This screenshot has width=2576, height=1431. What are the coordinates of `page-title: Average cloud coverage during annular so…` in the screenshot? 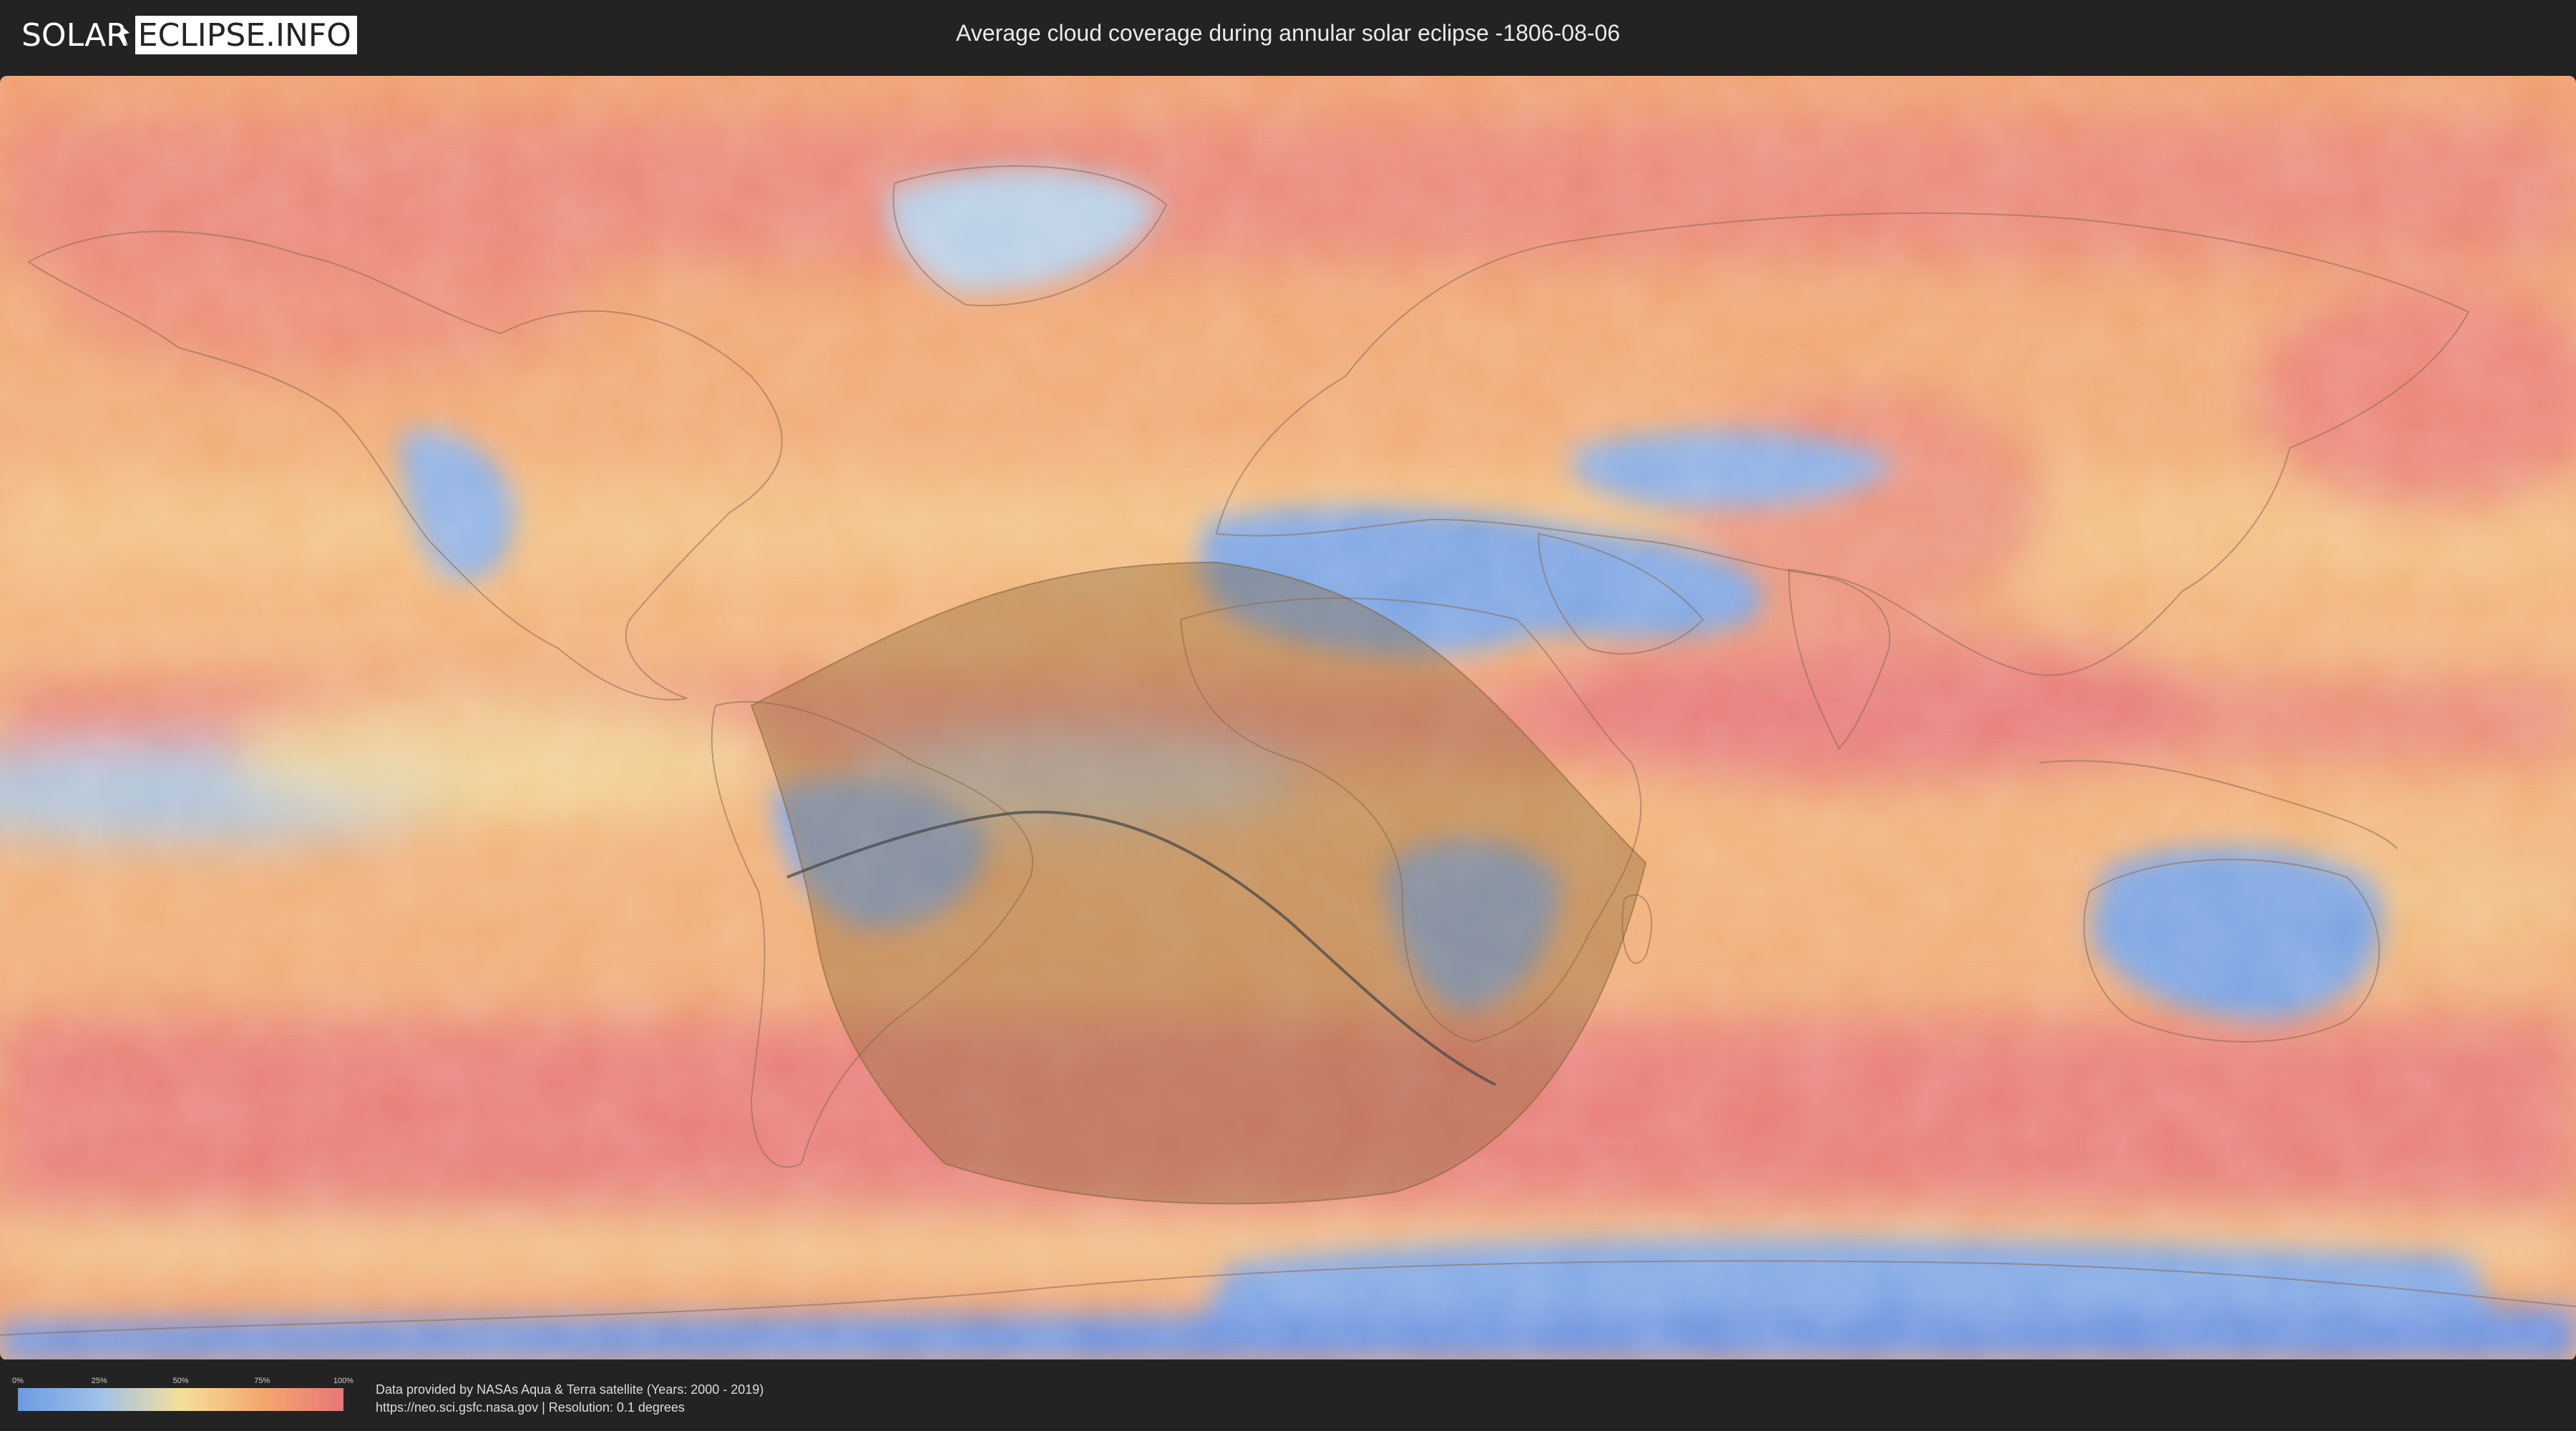 It's located at (1288, 33).